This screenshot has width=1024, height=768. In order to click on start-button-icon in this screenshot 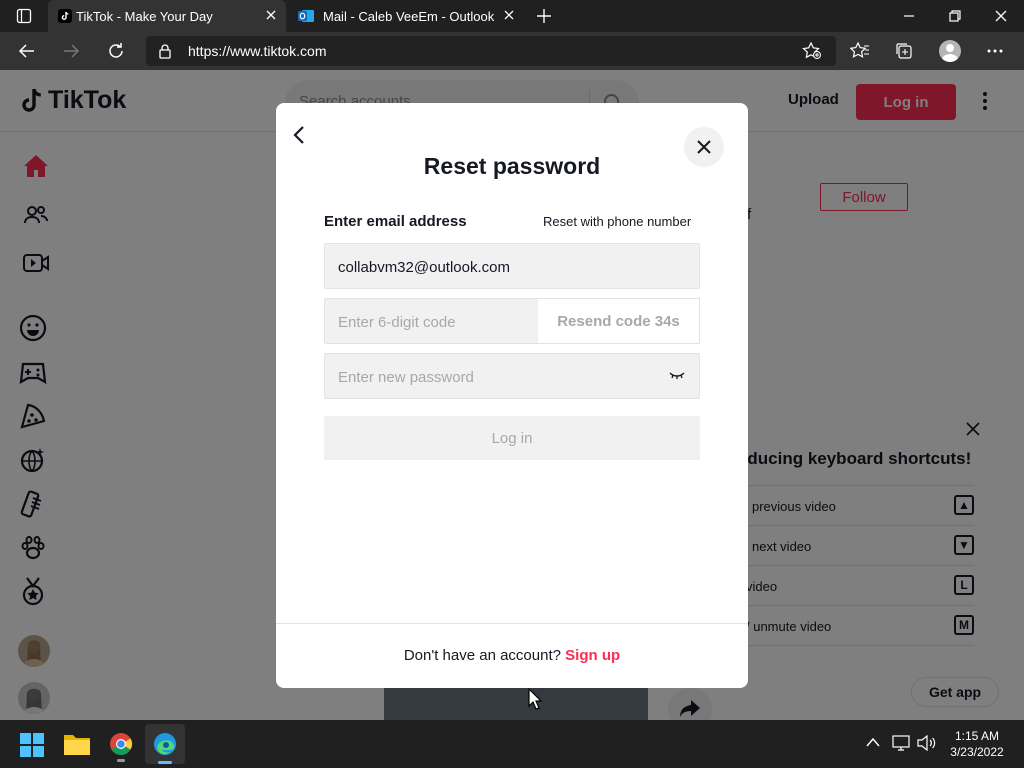, I will do `click(32, 745)`.